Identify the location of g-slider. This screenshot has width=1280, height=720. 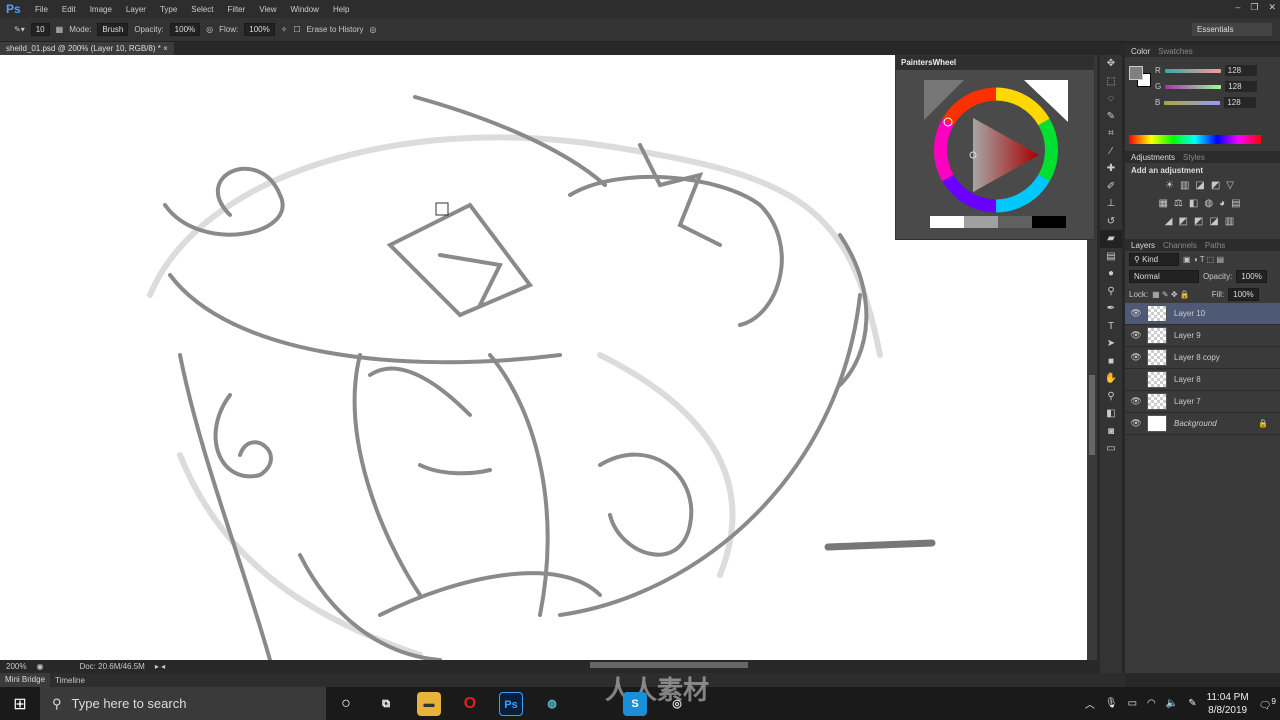
(1193, 86).